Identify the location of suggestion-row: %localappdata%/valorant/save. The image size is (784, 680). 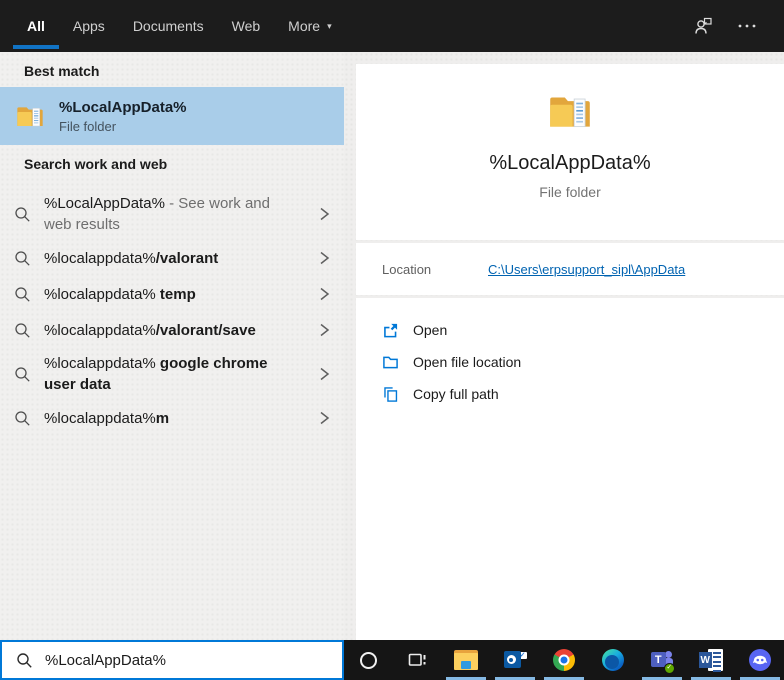
(172, 330).